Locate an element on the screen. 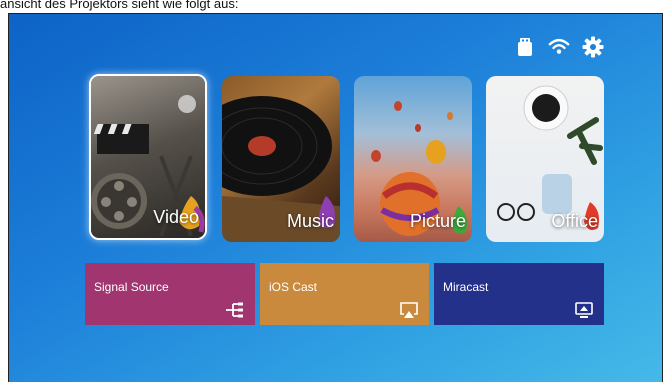  tile-music: Music is located at coordinates (281, 159).